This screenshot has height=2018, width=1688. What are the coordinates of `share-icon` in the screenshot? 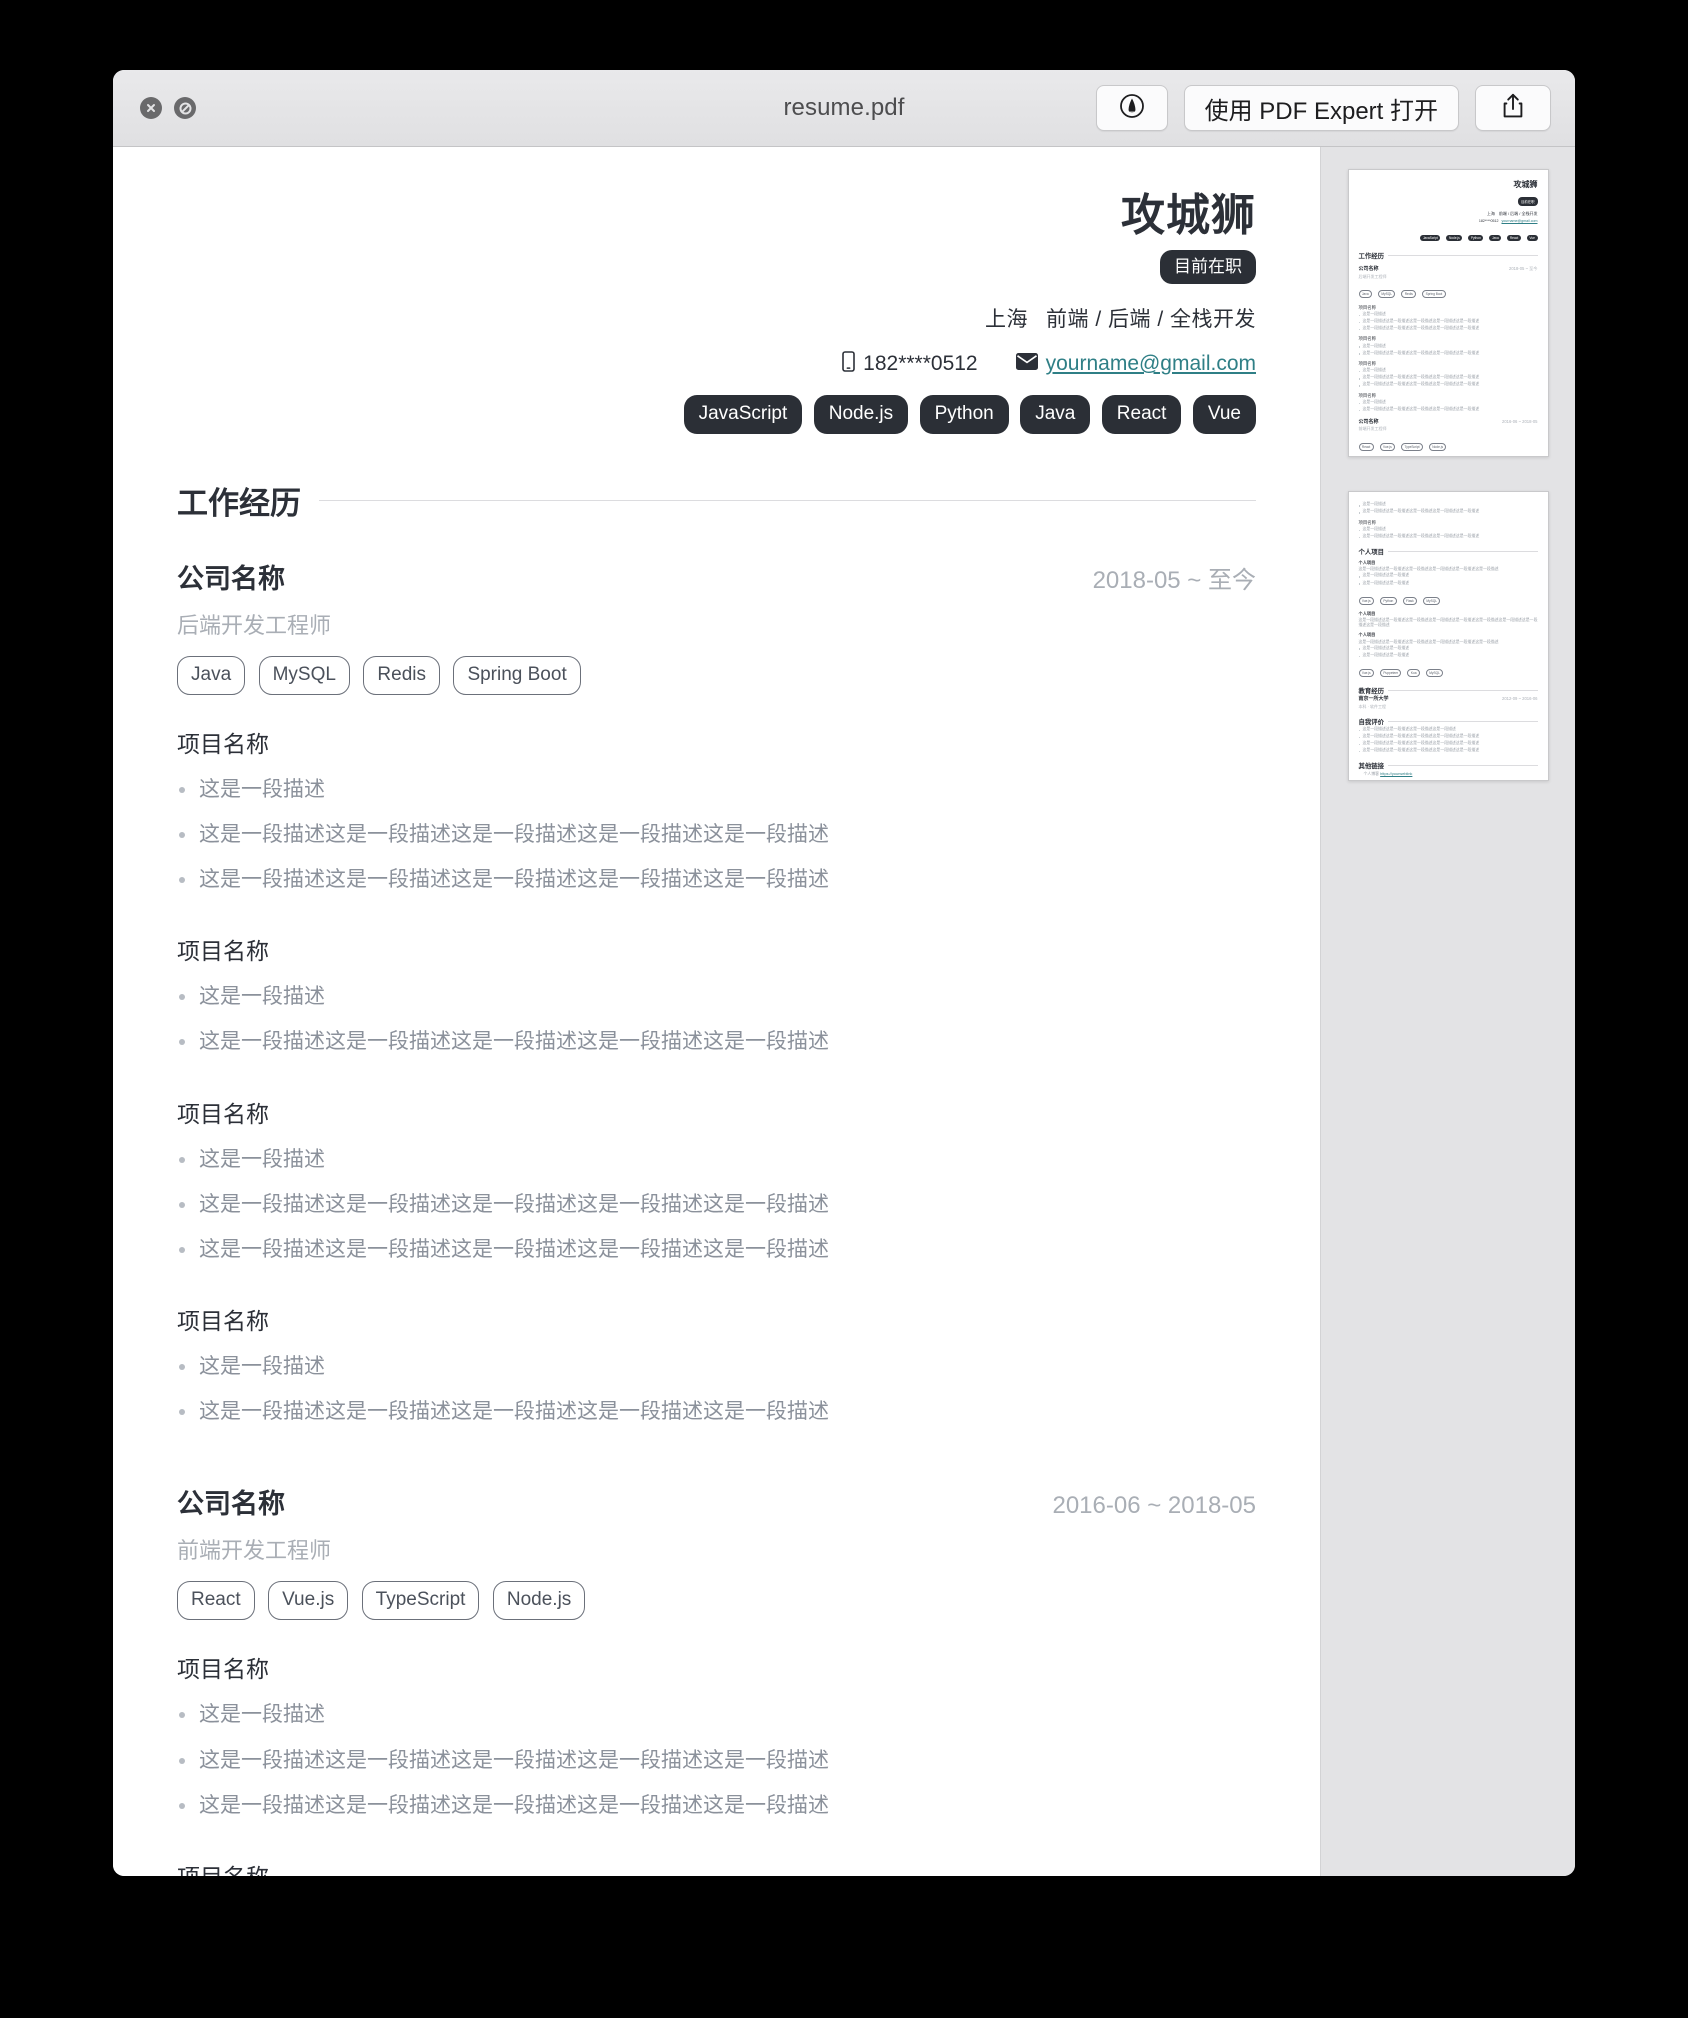 It's located at (1513, 108).